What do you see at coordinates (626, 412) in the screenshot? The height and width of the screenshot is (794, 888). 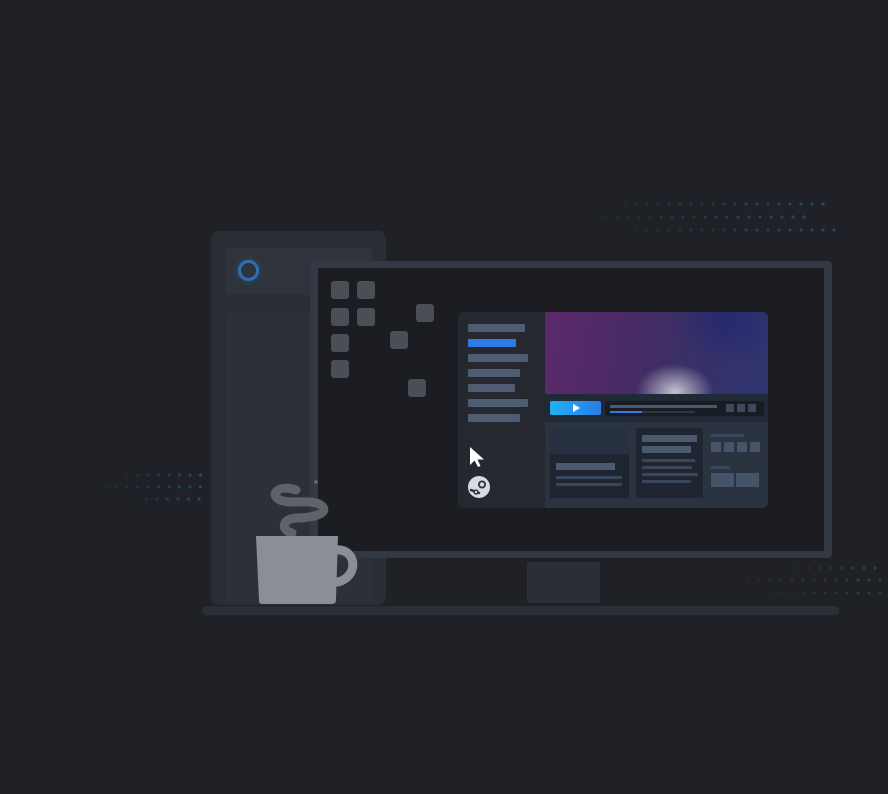 I see `progress-fill` at bounding box center [626, 412].